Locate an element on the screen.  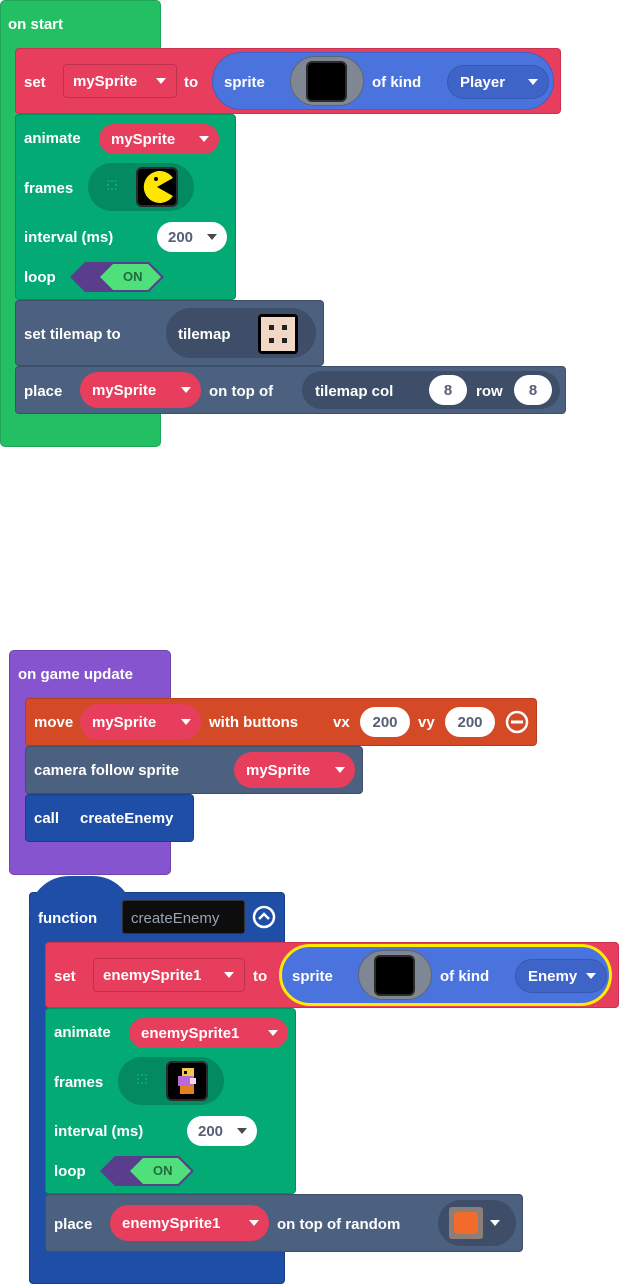
row-input: 8 is located at coordinates (533, 390).